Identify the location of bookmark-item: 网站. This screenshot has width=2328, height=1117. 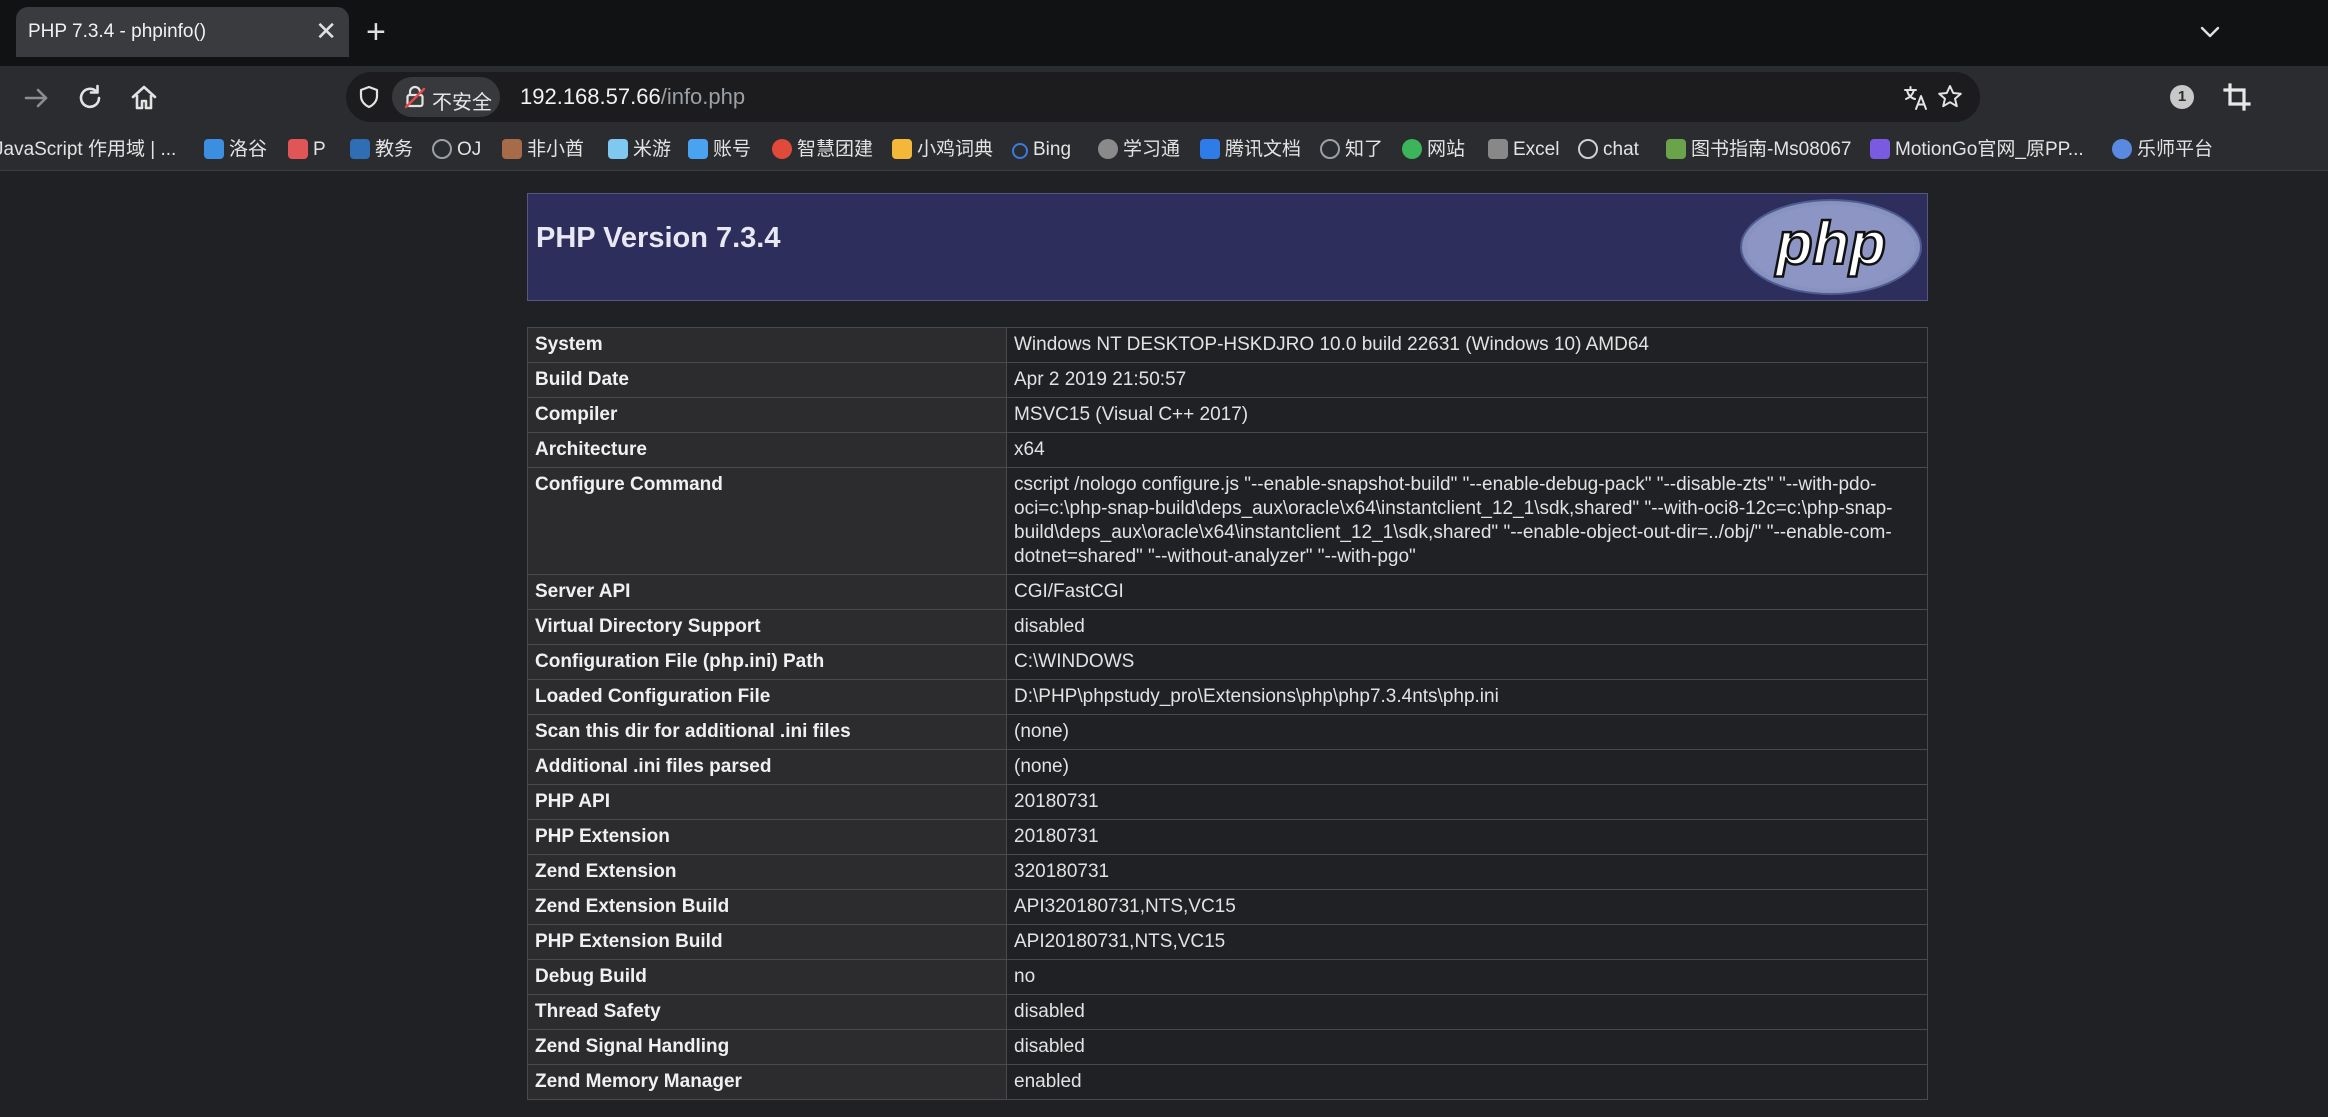
(1433, 150).